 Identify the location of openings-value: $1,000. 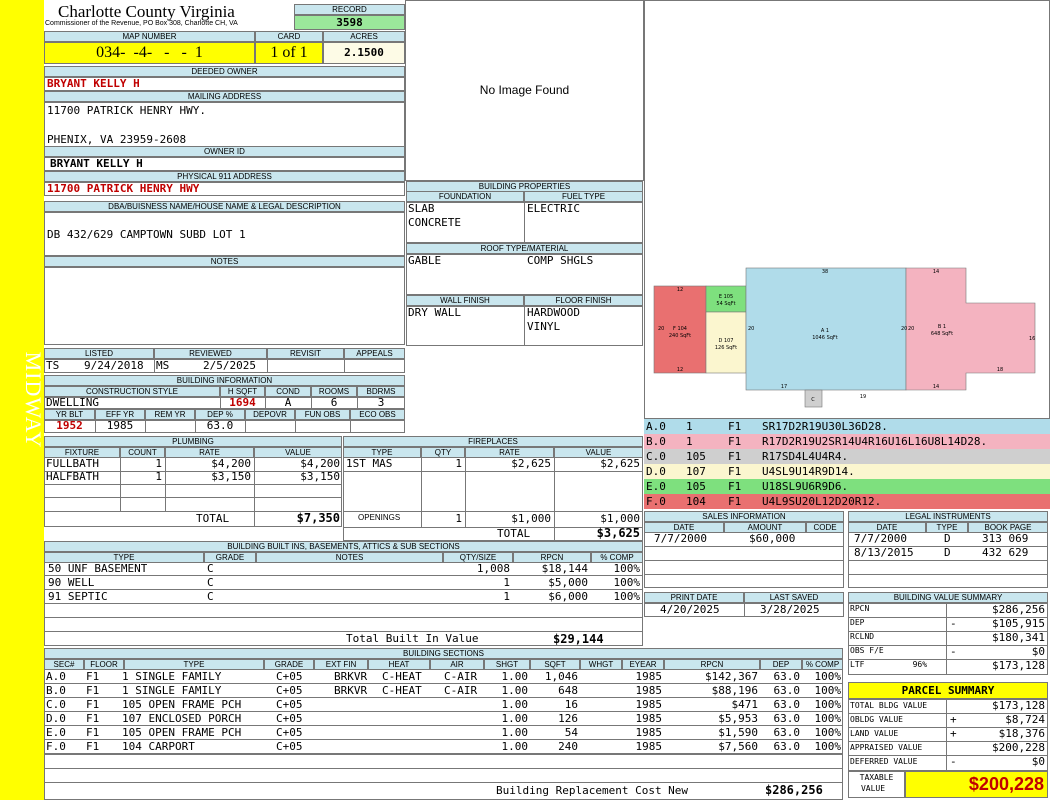
(620, 518).